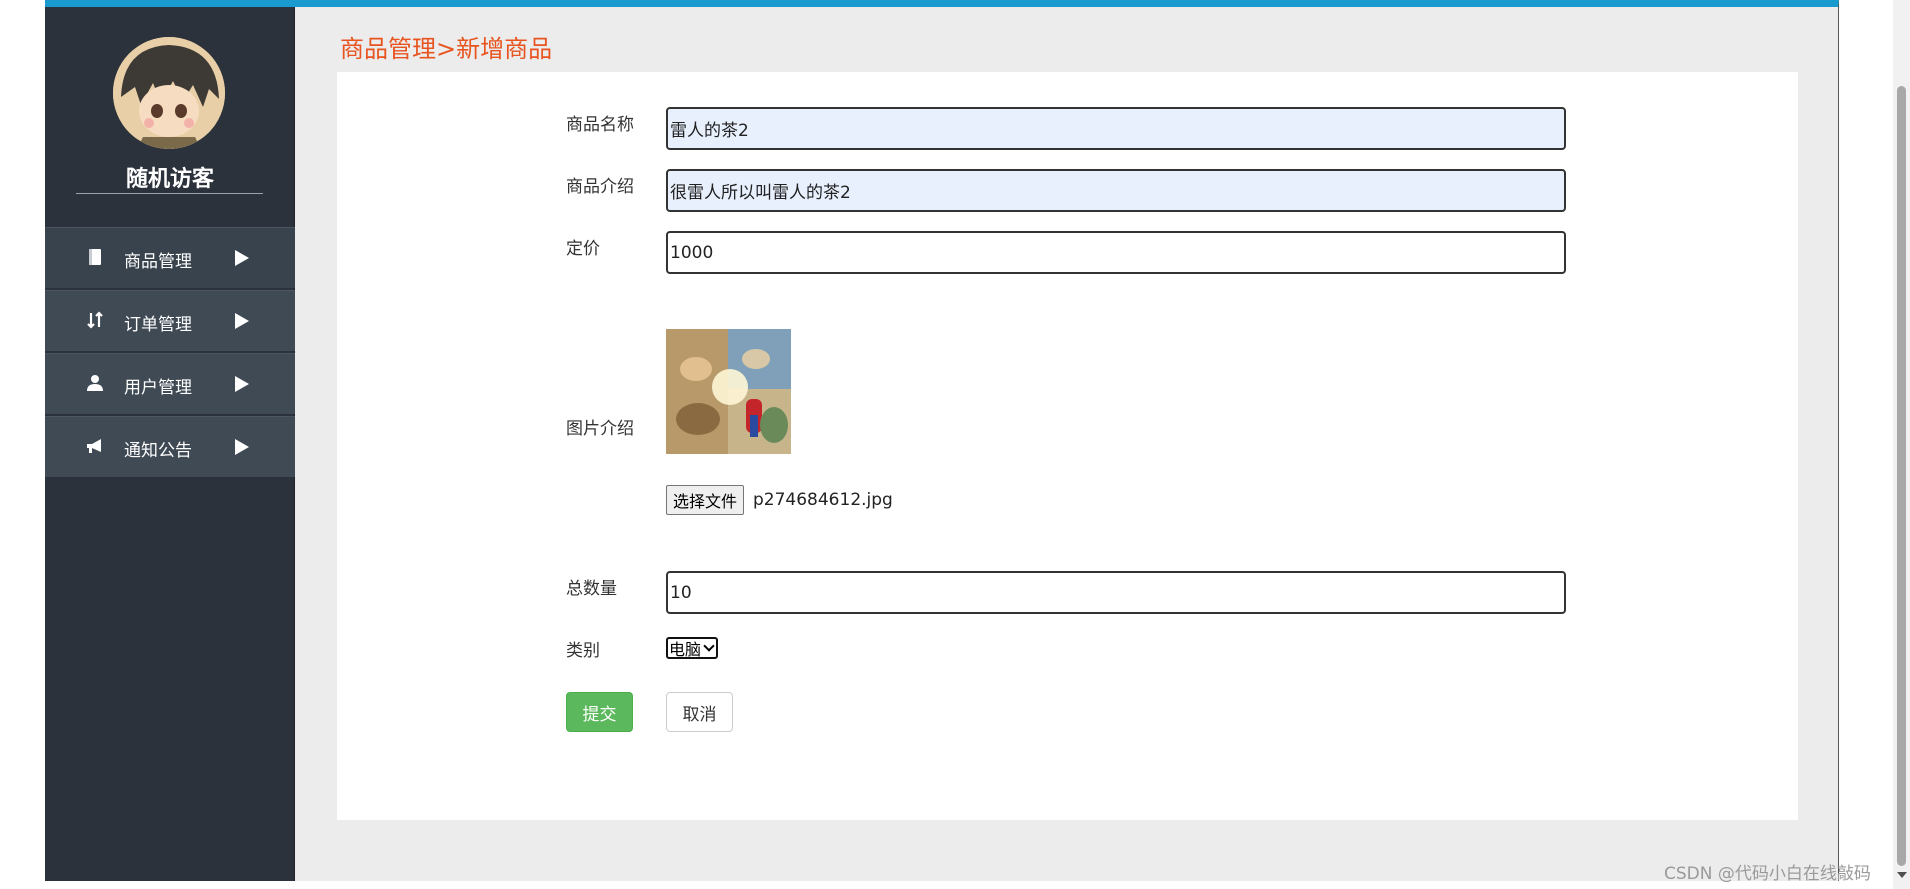  I want to click on category-select: 电脑, so click(692, 648).